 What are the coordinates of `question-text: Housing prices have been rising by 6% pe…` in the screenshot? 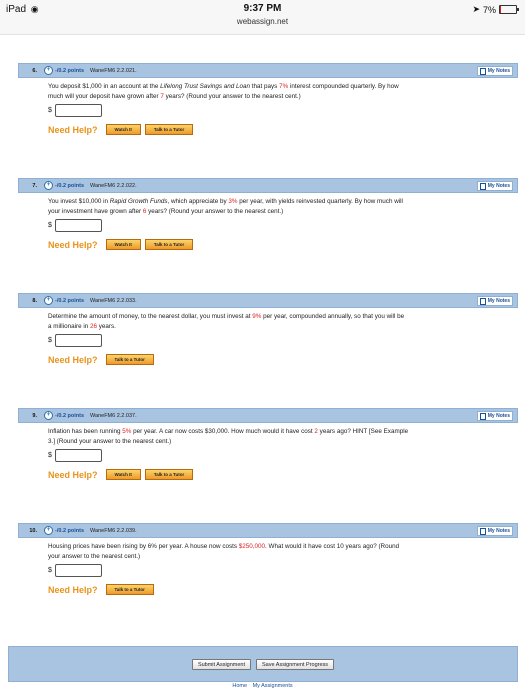 It's located at (143, 546).